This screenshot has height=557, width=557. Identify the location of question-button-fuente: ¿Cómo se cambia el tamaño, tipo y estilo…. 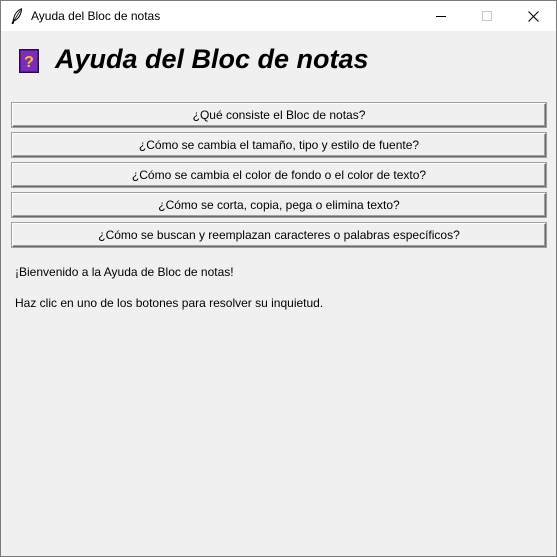
(279, 145).